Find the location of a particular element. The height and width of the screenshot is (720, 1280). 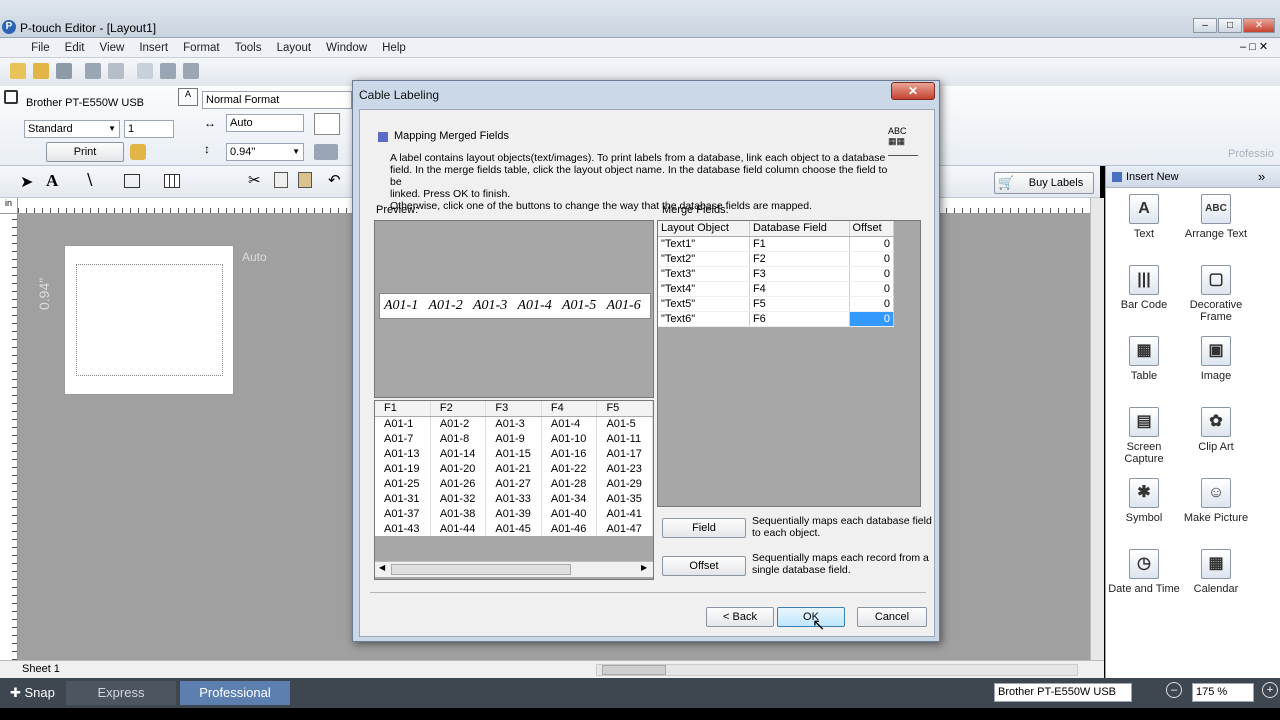

insert-item: ABC Arrange Text is located at coordinates (1216, 217).